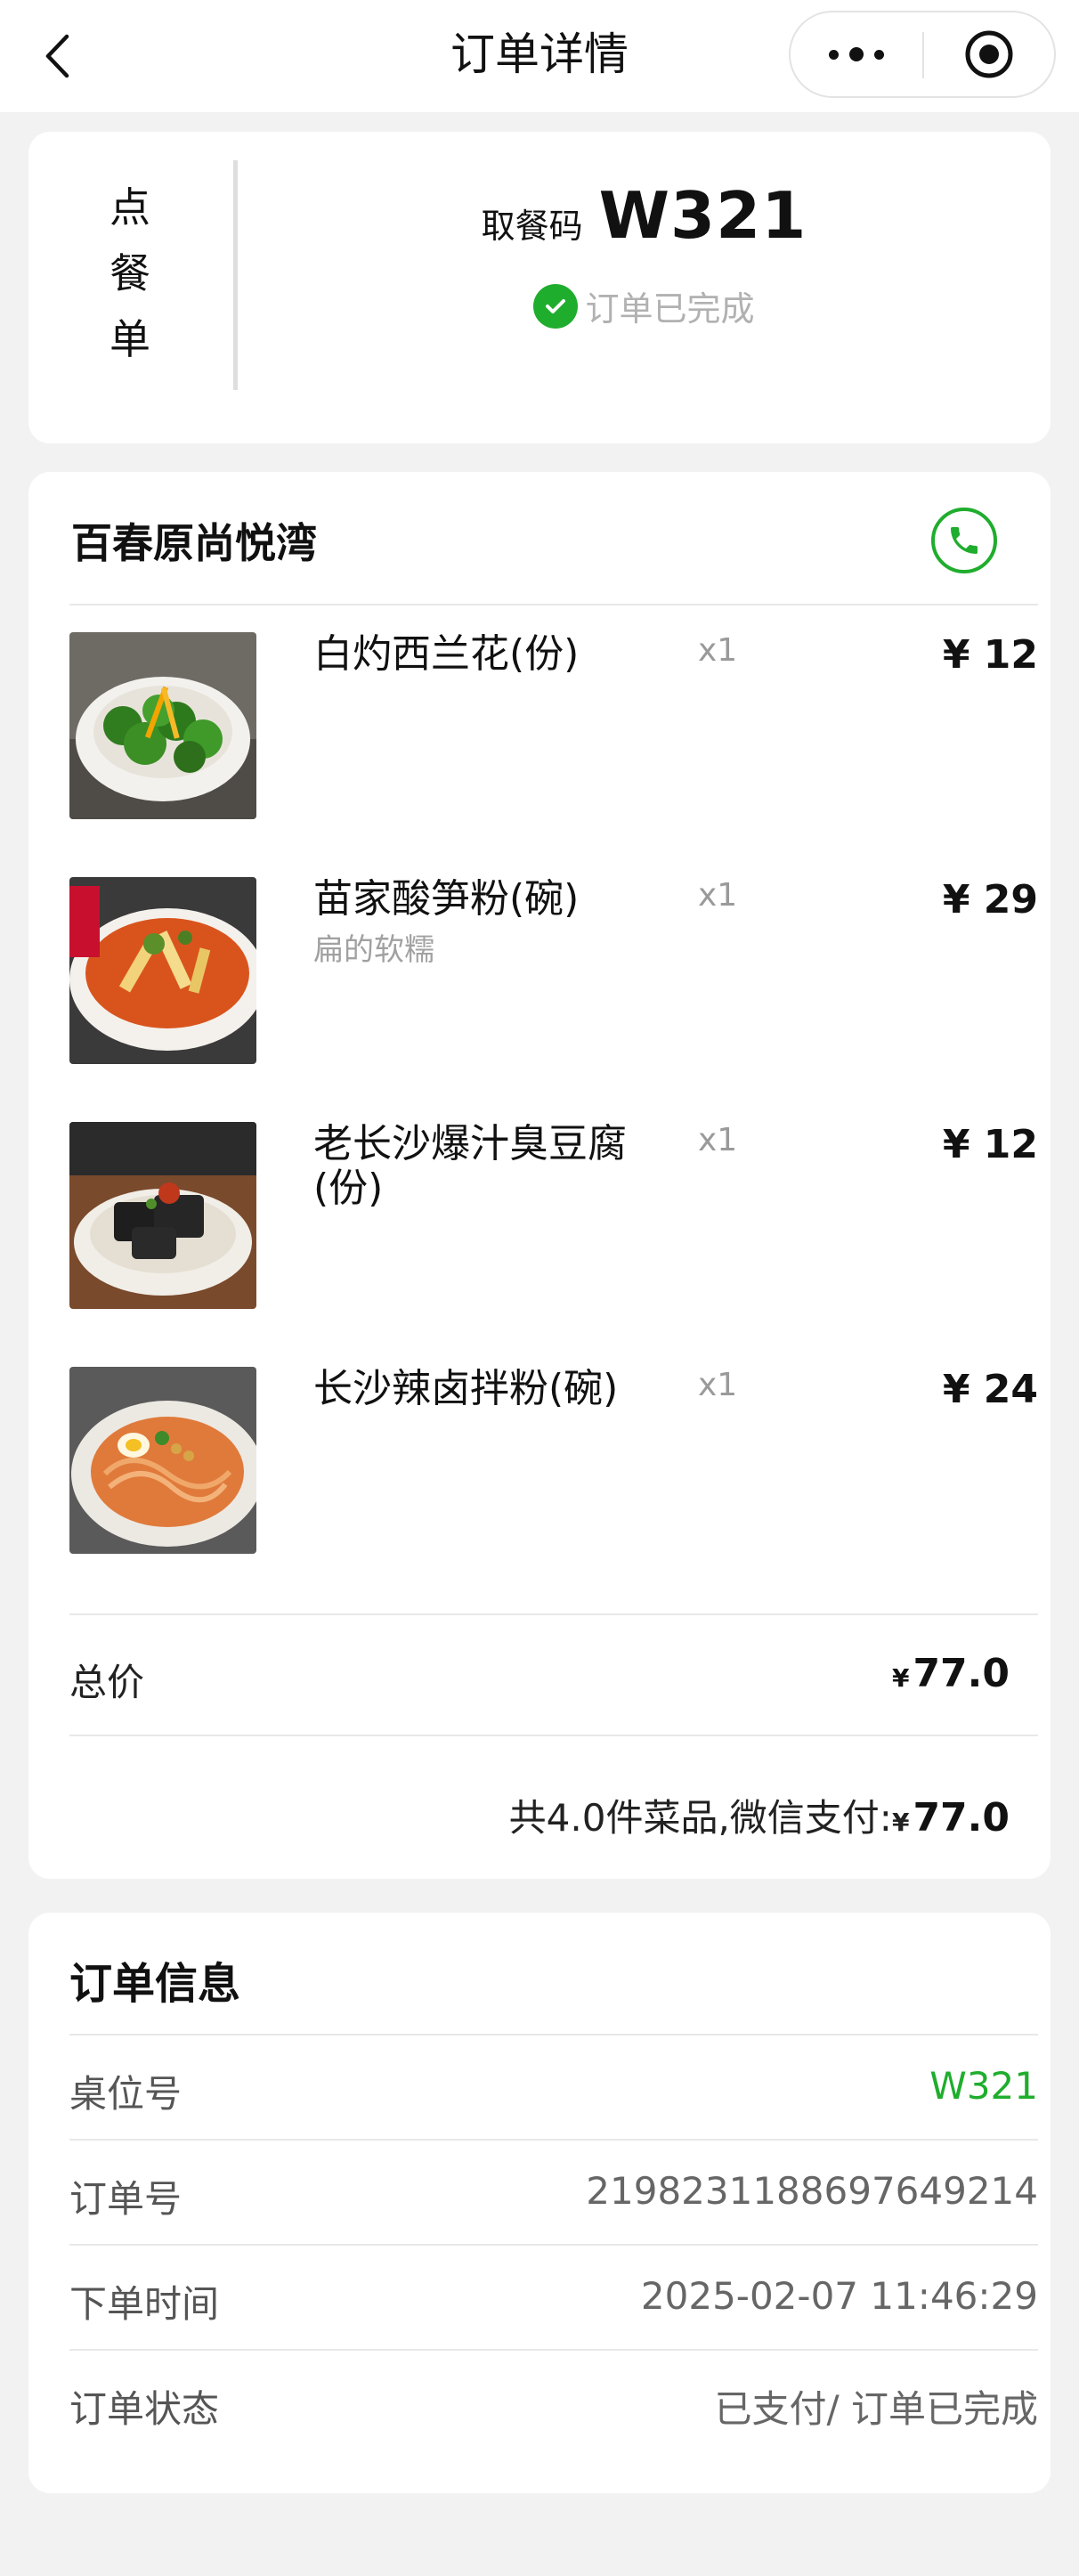 This screenshot has height=2576, width=1079. I want to click on info-label: 订单状态, so click(144, 2409).